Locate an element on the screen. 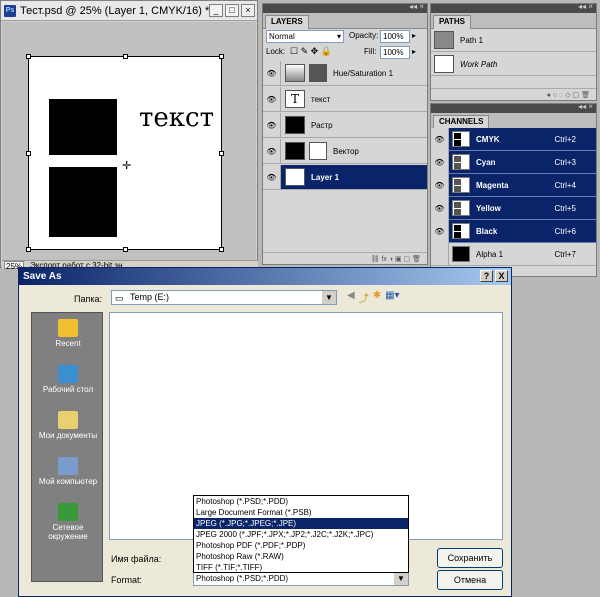 This screenshot has width=600, height=597. dialog-title-bar: Save As ? X is located at coordinates (265, 276).